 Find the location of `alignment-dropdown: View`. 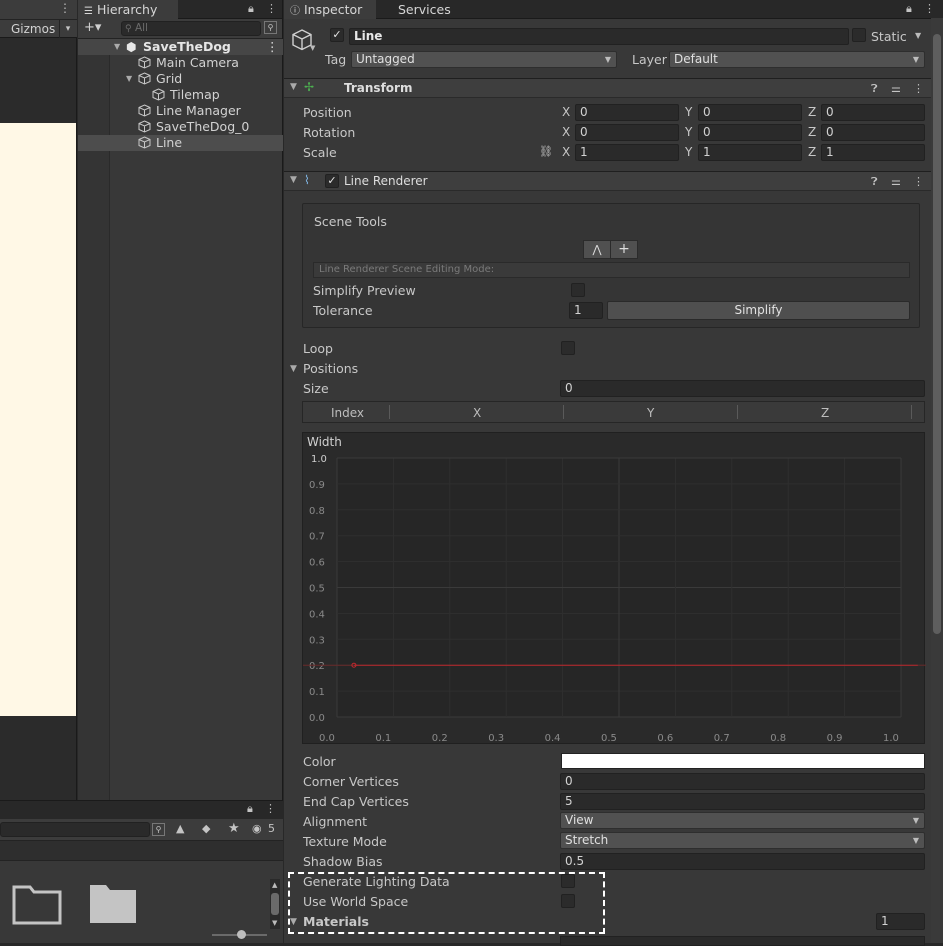

alignment-dropdown: View is located at coordinates (742, 820).